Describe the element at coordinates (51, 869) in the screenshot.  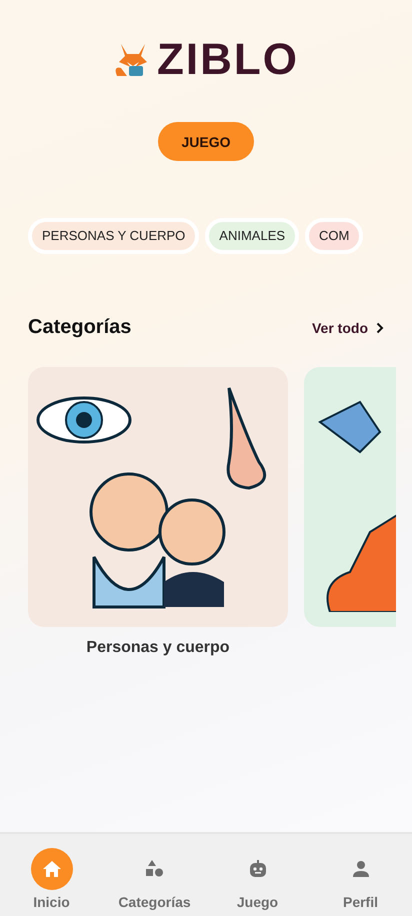
I see `home-icon` at that location.